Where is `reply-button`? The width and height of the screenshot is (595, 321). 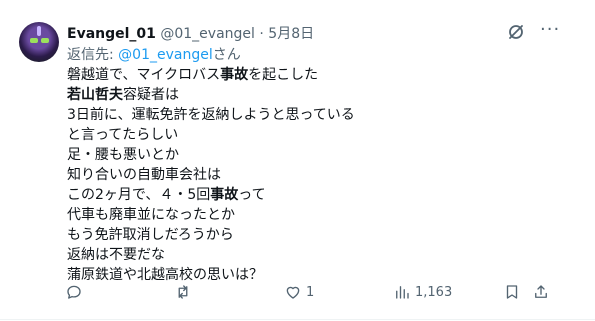 reply-button is located at coordinates (76, 292).